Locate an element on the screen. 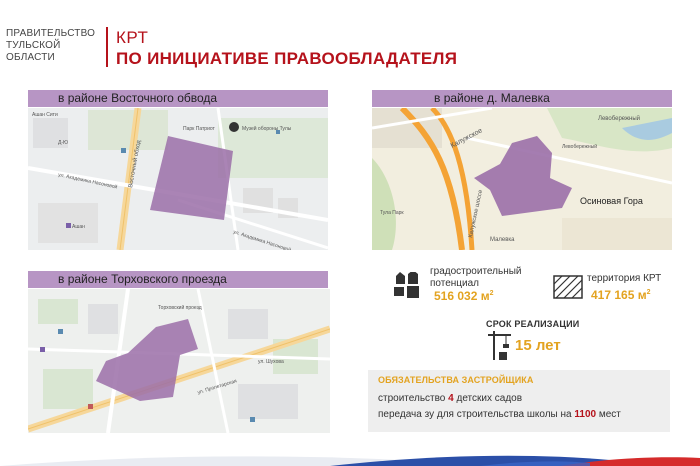 This screenshot has width=700, height=466. term-title: СРОК РЕАЛИЗАЦИИ is located at coordinates (533, 324).